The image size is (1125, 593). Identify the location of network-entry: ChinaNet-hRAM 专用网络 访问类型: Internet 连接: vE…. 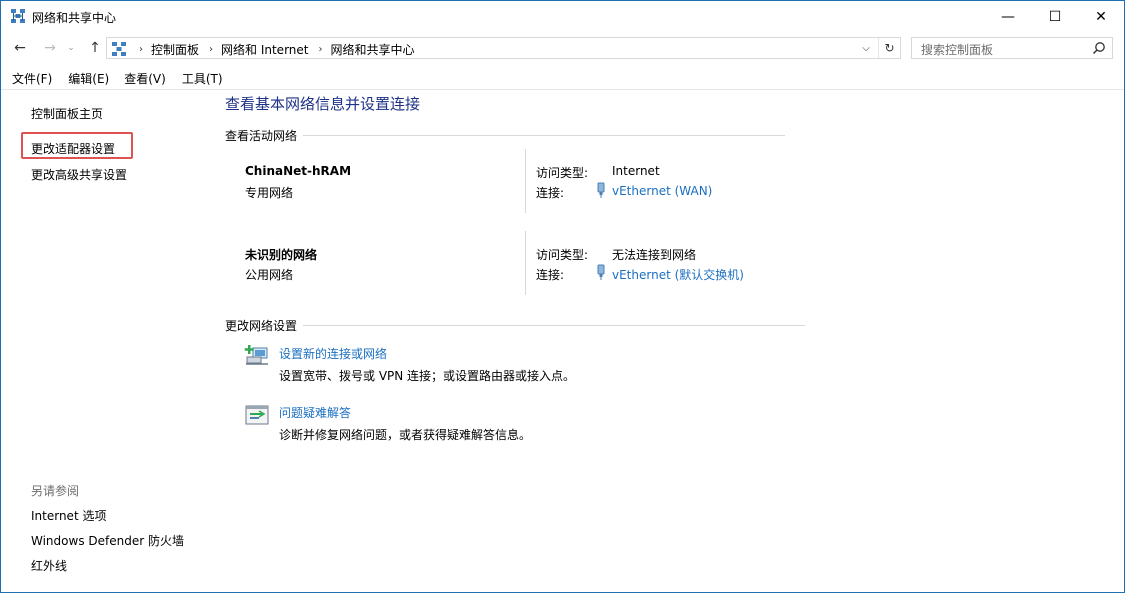
(665, 184).